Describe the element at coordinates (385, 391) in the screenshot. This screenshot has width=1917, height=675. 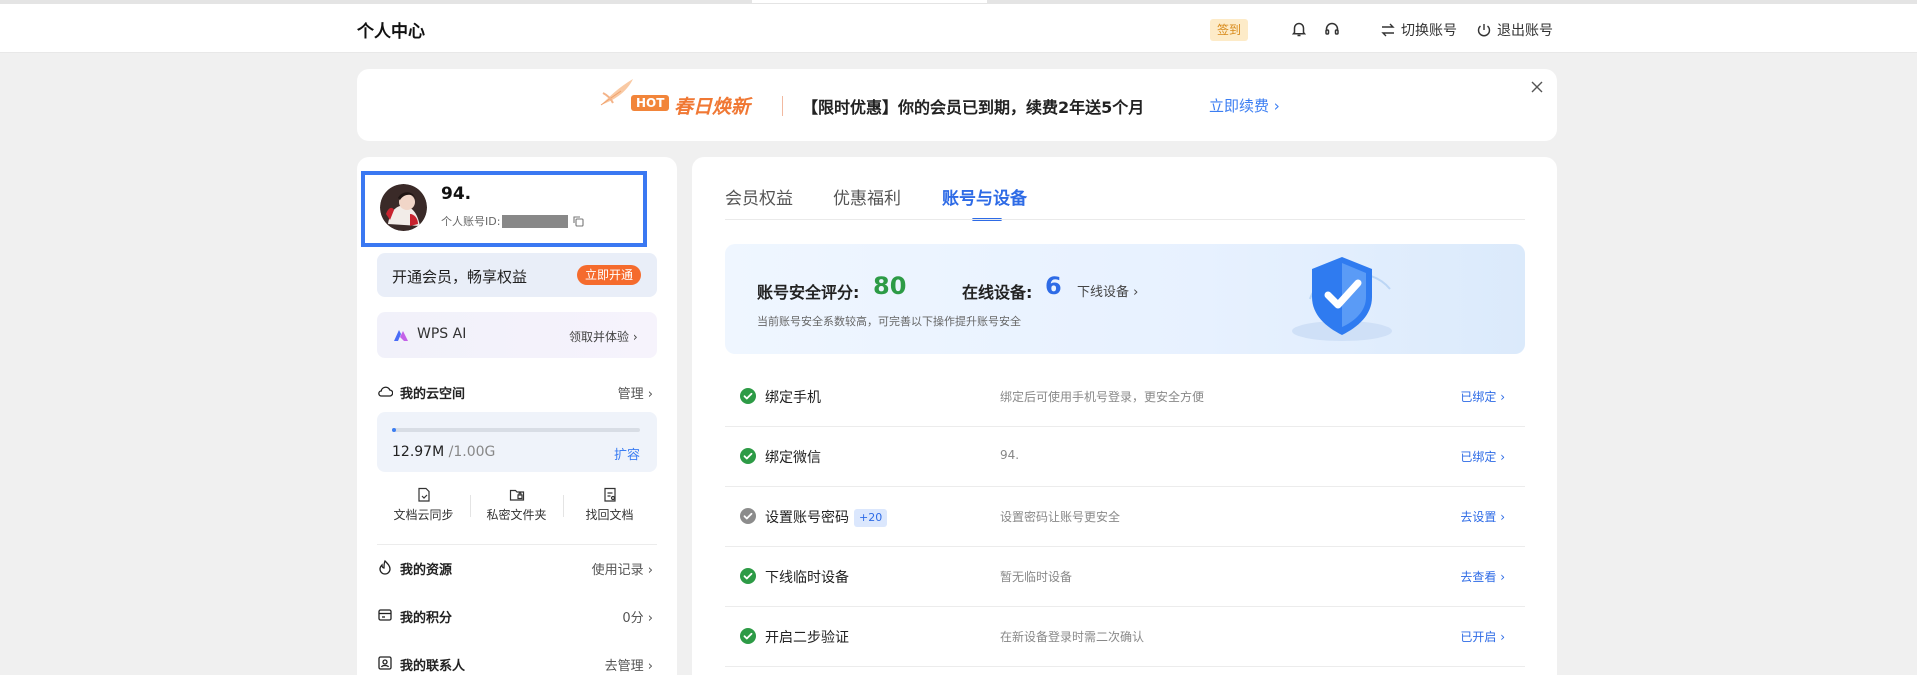
I see `cloud-icon` at that location.